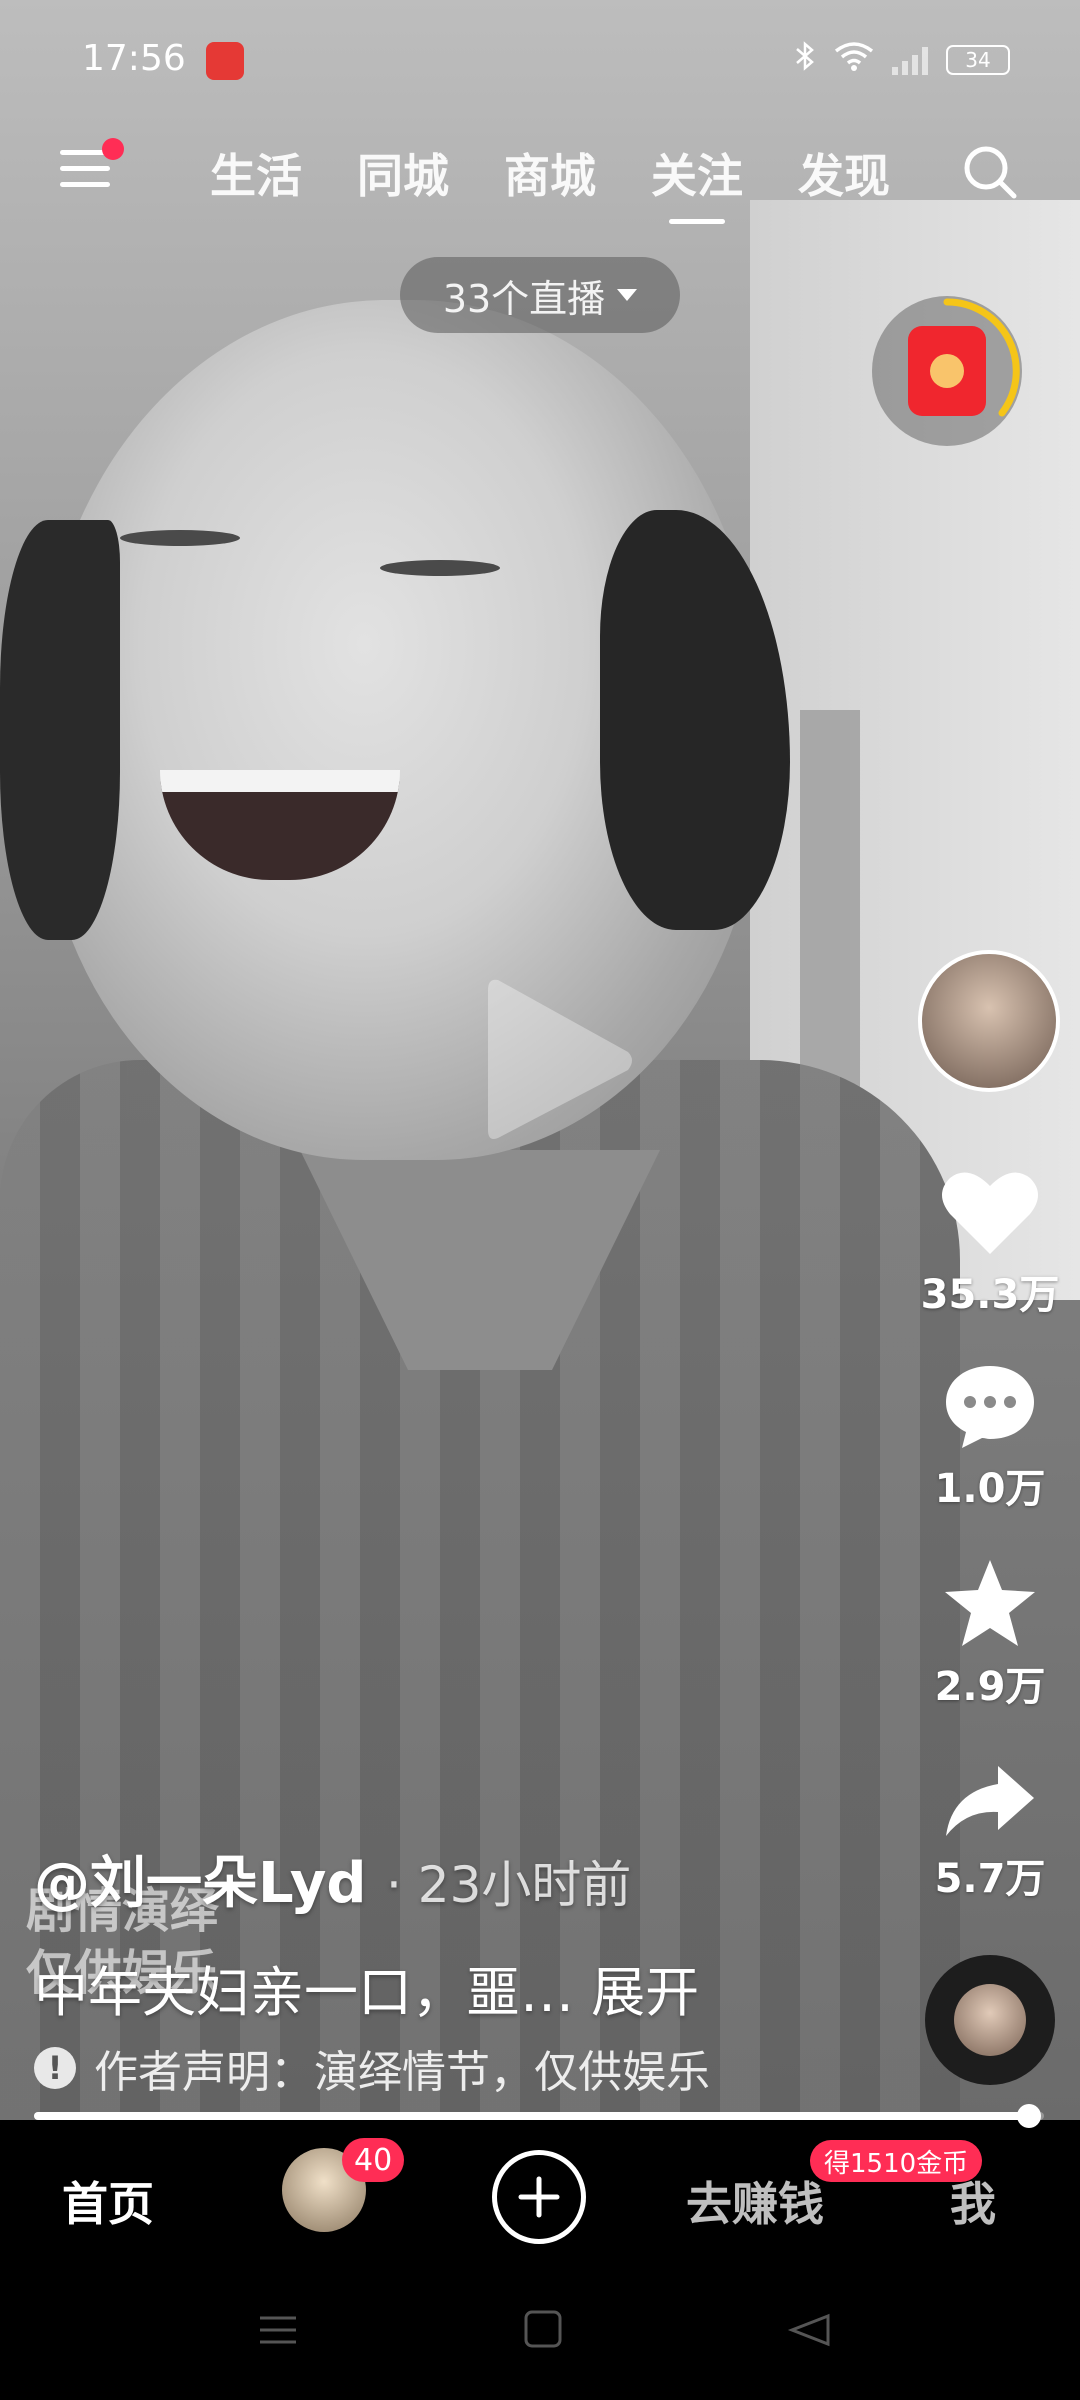 This screenshot has height=2400, width=1080. I want to click on bluetooth-icon, so click(805, 60).